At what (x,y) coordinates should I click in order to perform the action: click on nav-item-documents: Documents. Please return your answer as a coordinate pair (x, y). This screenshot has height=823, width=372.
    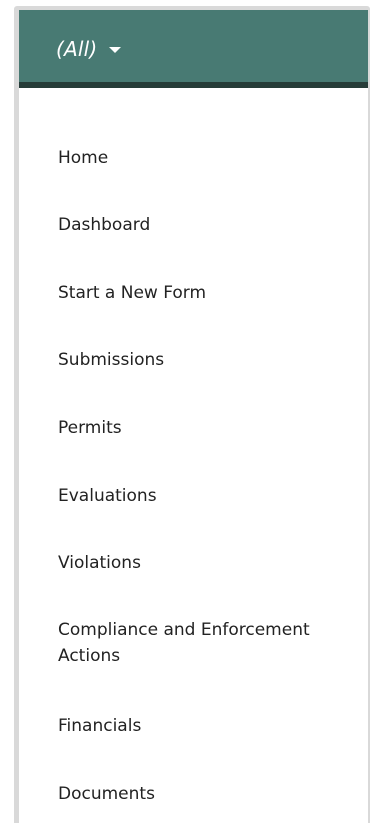
    Looking at the image, I should click on (106, 794).